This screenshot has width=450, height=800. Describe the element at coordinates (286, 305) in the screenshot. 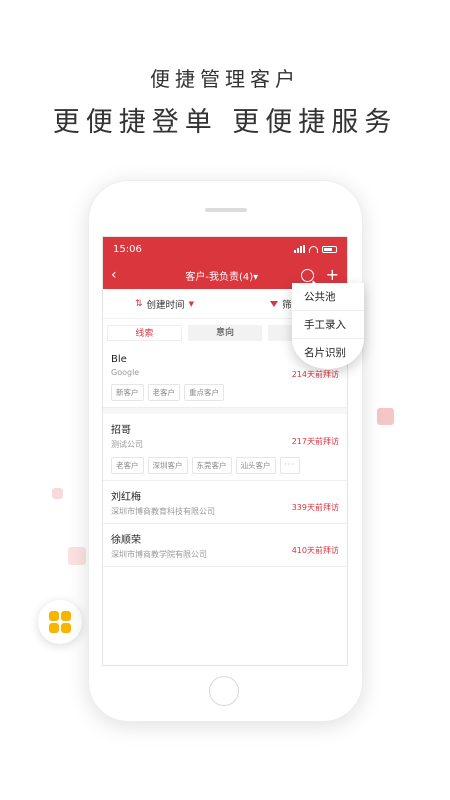

I see `filter-label: 筛` at that location.